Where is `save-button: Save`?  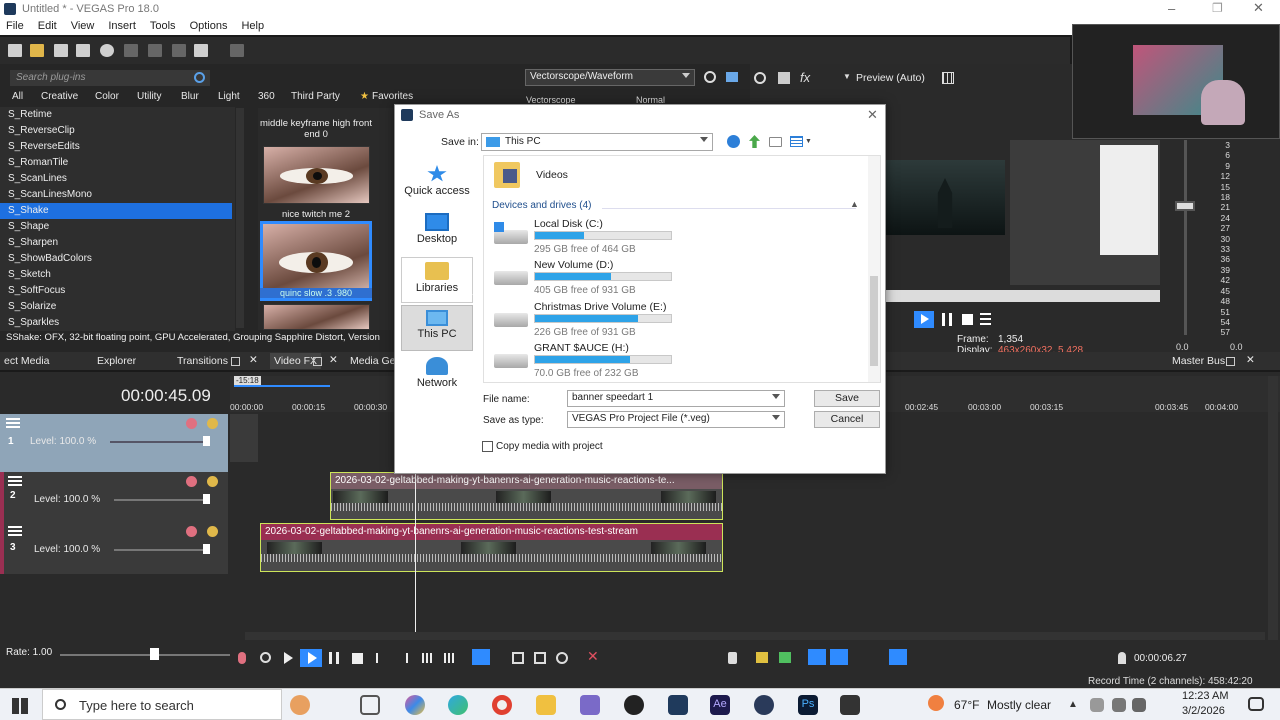 save-button: Save is located at coordinates (847, 398).